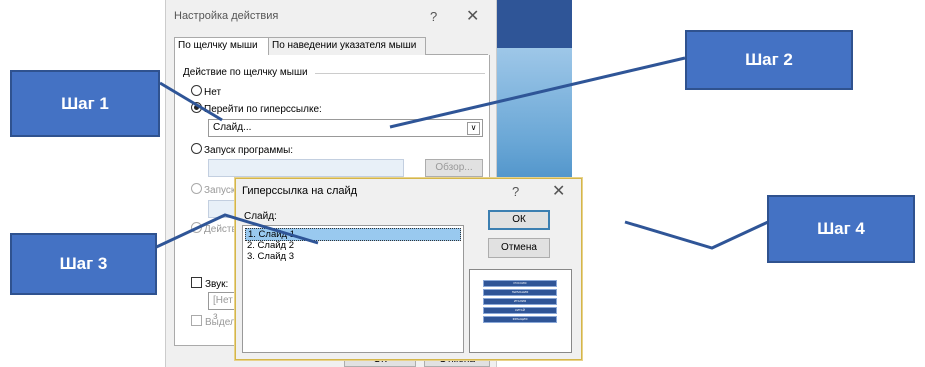 This screenshot has width=925, height=367. Describe the element at coordinates (769, 60) in the screenshot. I see `step-2-label: Шаг 2` at that location.